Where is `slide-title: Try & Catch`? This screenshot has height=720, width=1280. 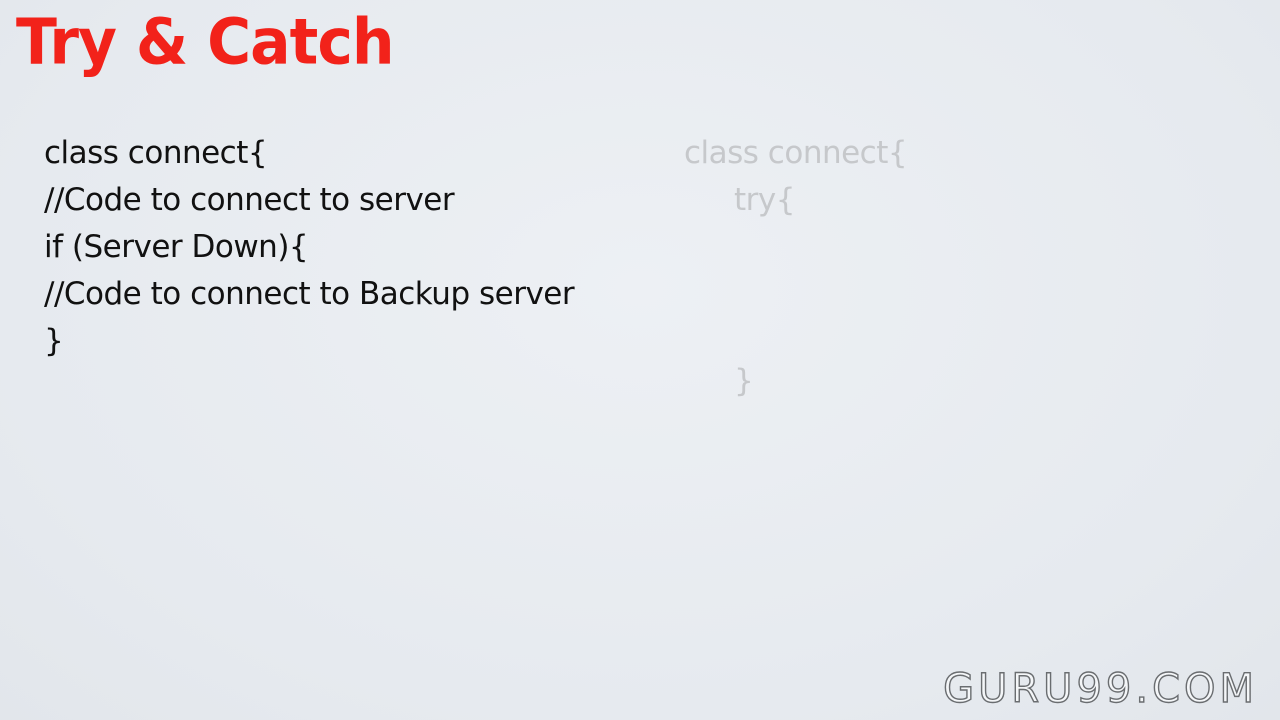
slide-title: Try & Catch is located at coordinates (205, 43).